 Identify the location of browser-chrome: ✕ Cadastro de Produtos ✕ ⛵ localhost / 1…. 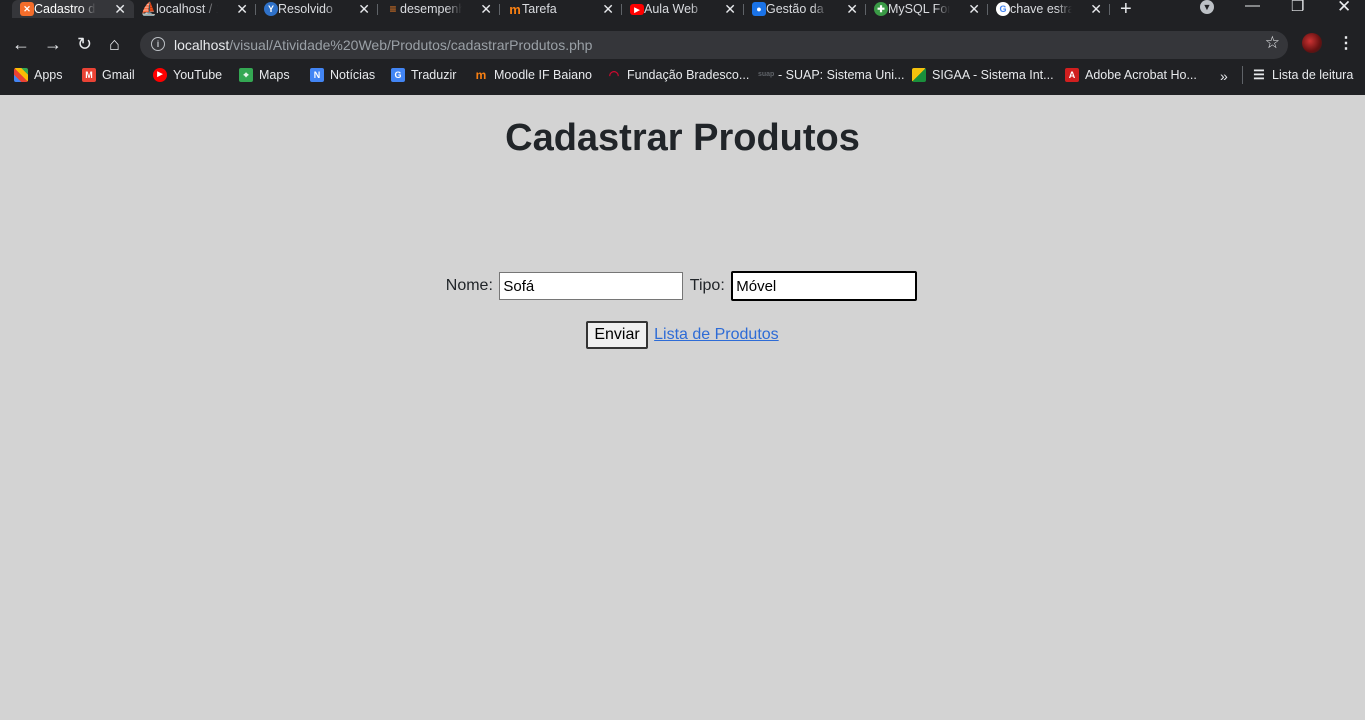
(682, 47).